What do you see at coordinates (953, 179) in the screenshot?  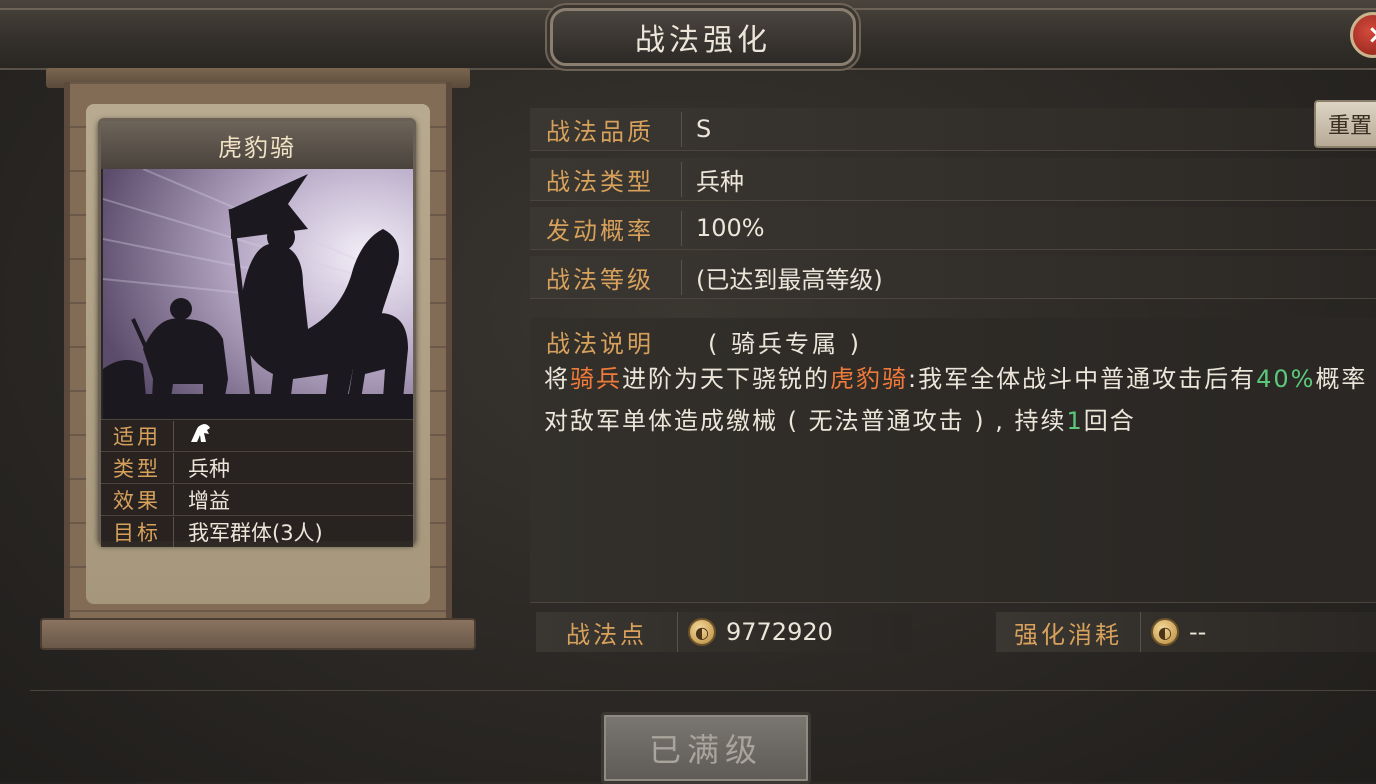 I see `stat-row-type: 战法类型 兵种` at bounding box center [953, 179].